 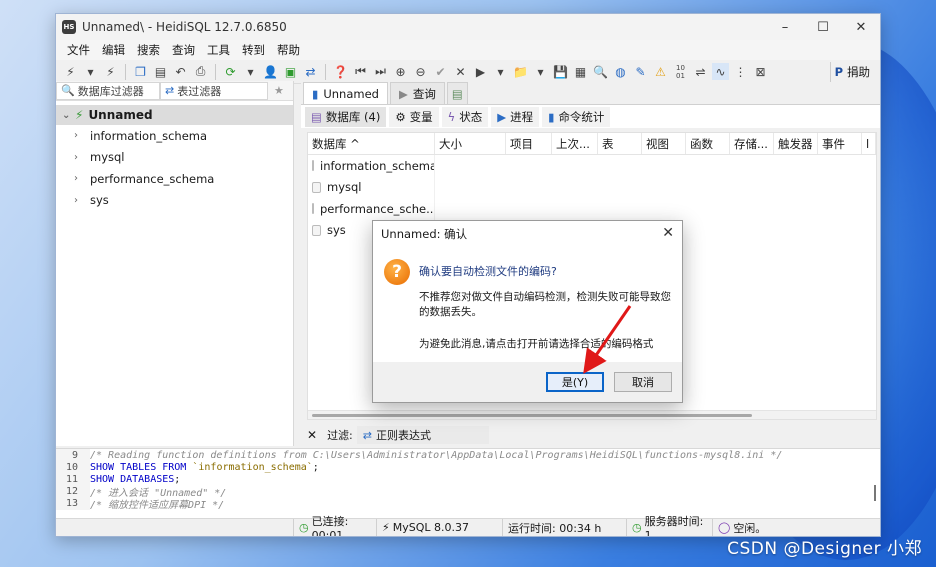 I want to click on paste-icon: ▤, so click(x=160, y=71).